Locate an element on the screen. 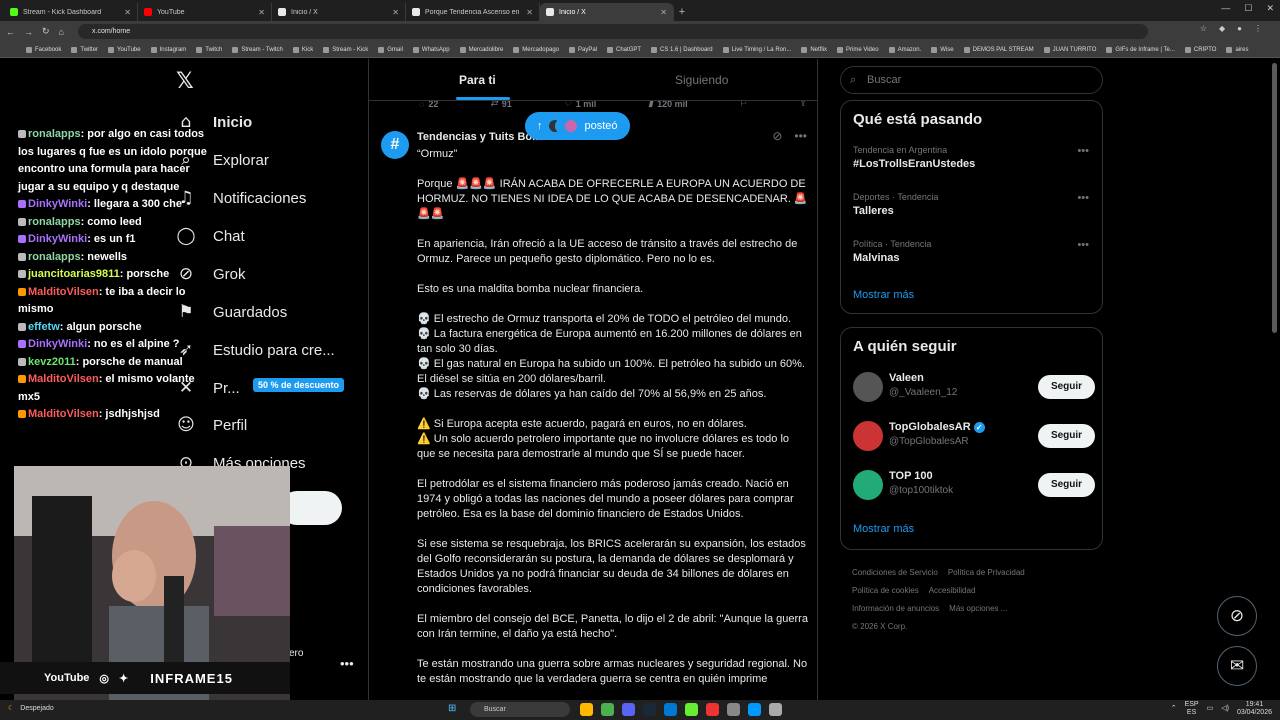 The width and height of the screenshot is (1280, 720). bookmark-item: CRIPTO is located at coordinates (1200, 49).